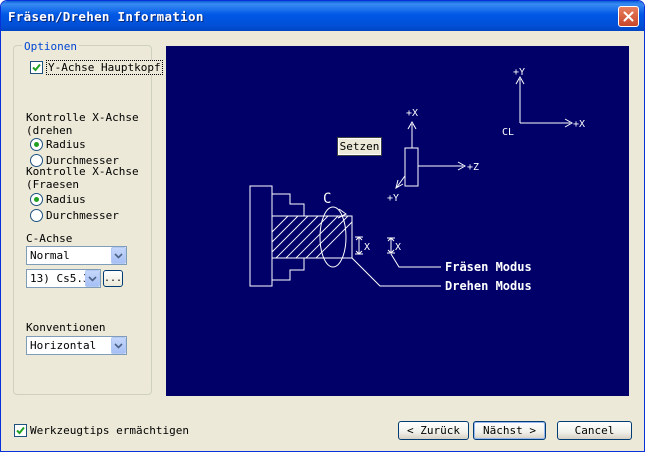 The image size is (645, 452). I want to click on window-title: Fräsen/Drehen Information, so click(106, 16).